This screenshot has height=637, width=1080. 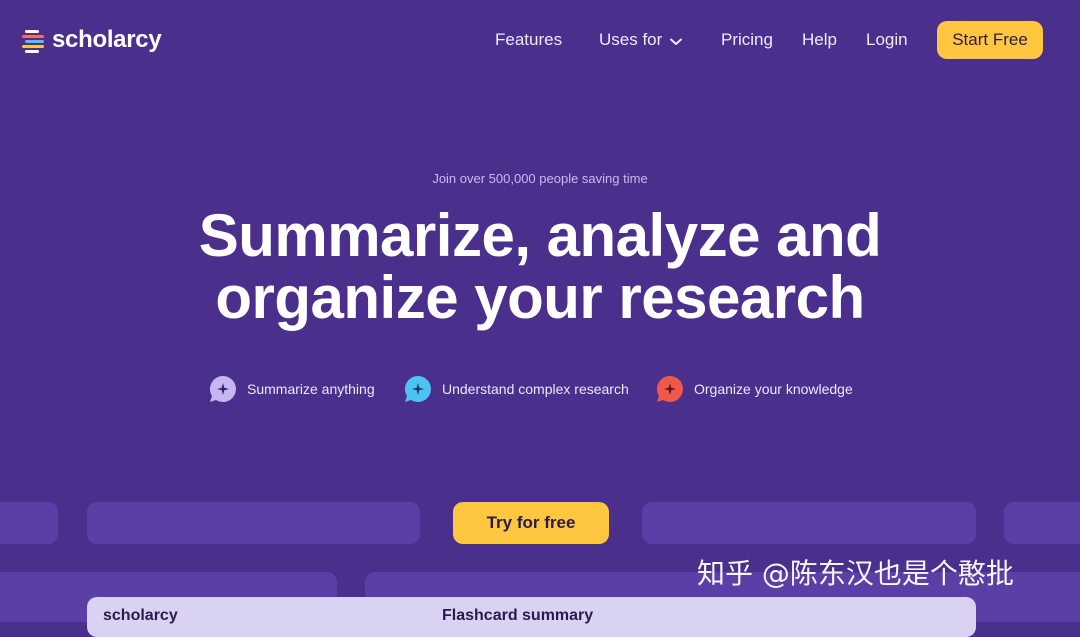 What do you see at coordinates (528, 40) in the screenshot?
I see `nav-features: Features` at bounding box center [528, 40].